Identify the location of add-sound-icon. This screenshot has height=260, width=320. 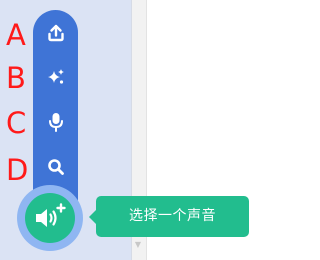
(51, 215).